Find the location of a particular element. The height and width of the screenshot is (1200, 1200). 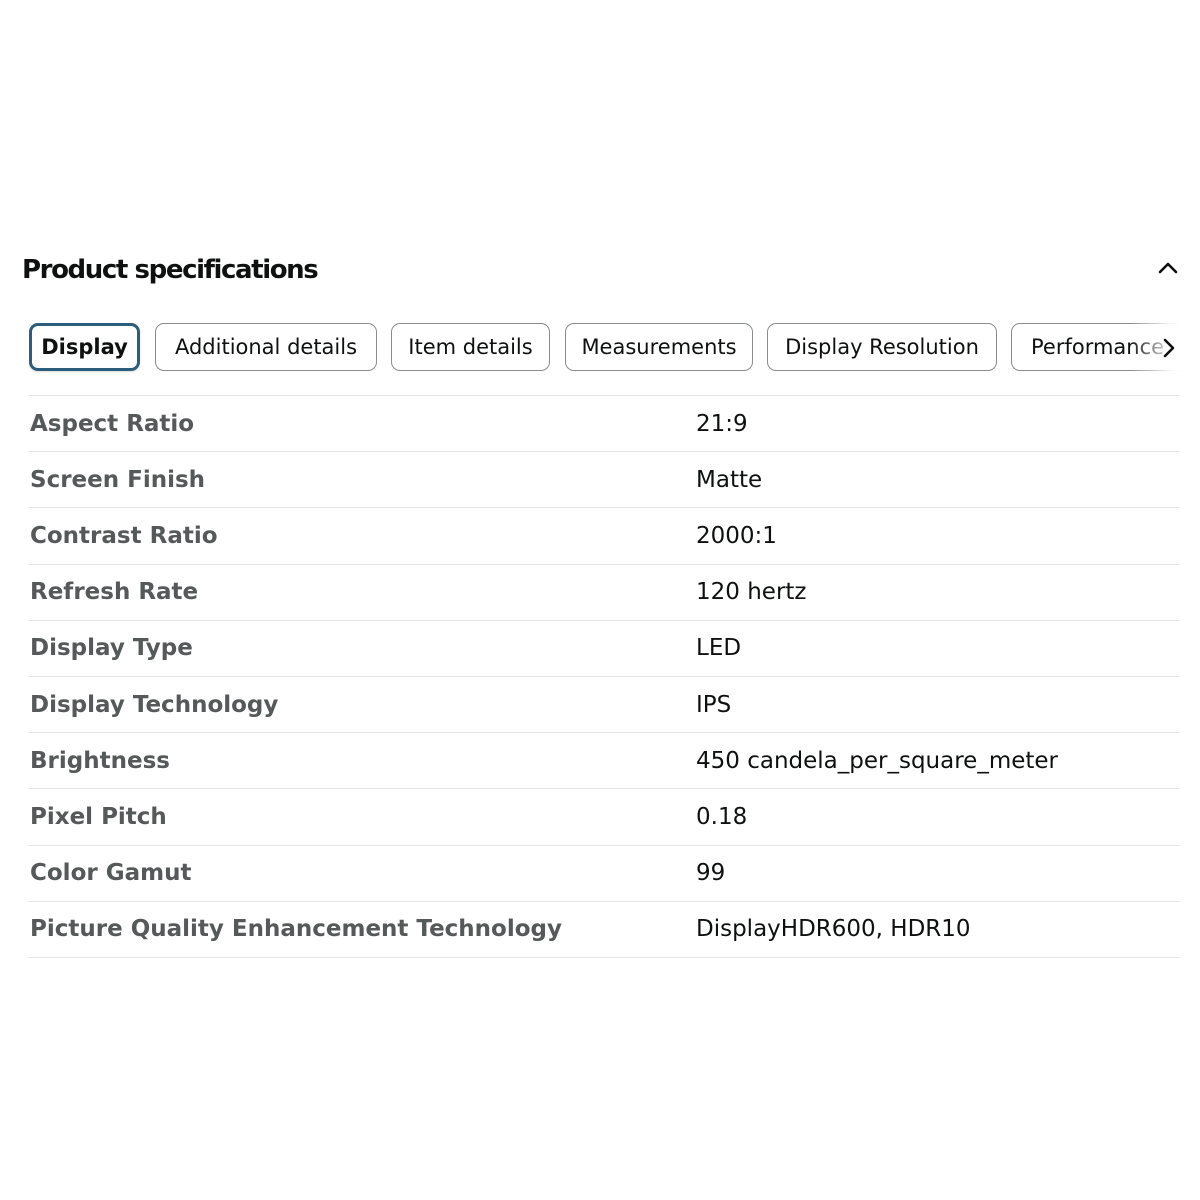

table-row: Pixel Pitch 0.18 is located at coordinates (604, 817).